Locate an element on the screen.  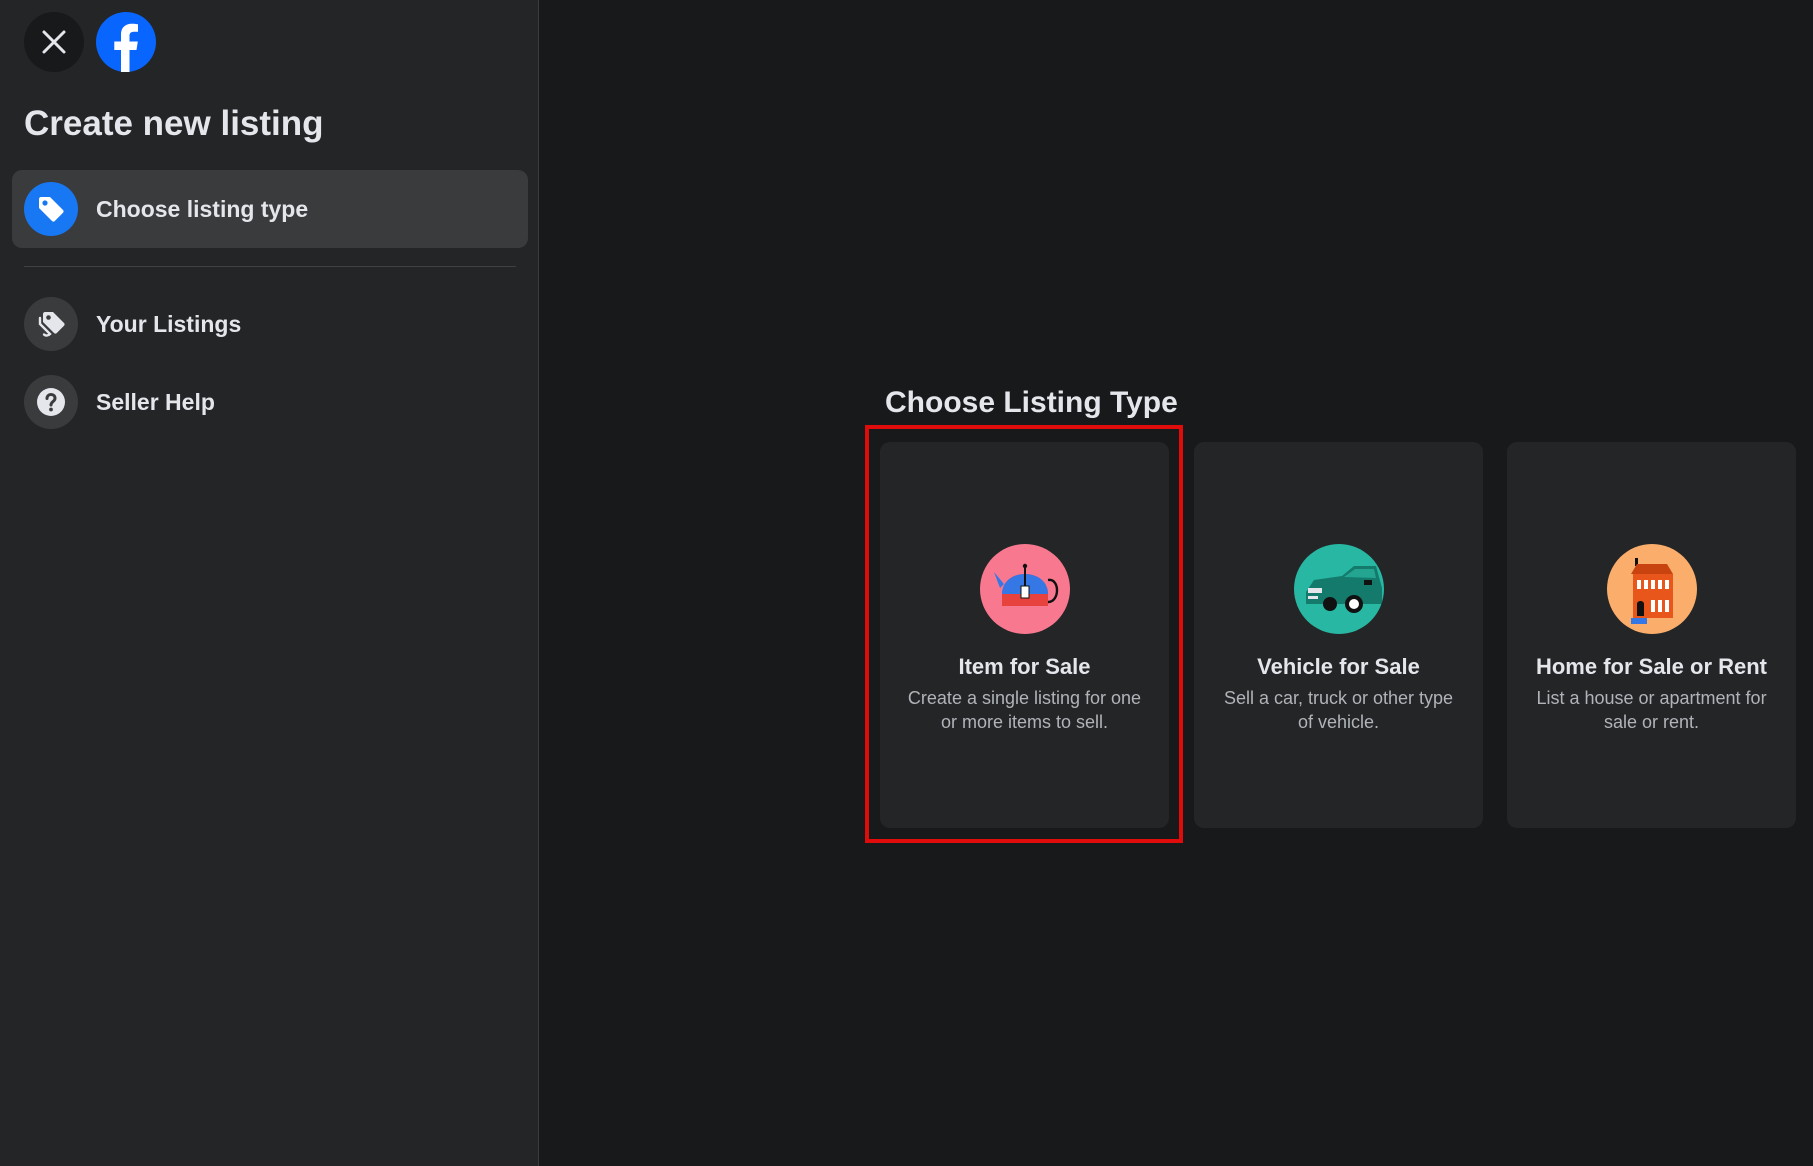
sidebar-title: Create new listing is located at coordinates (174, 123).